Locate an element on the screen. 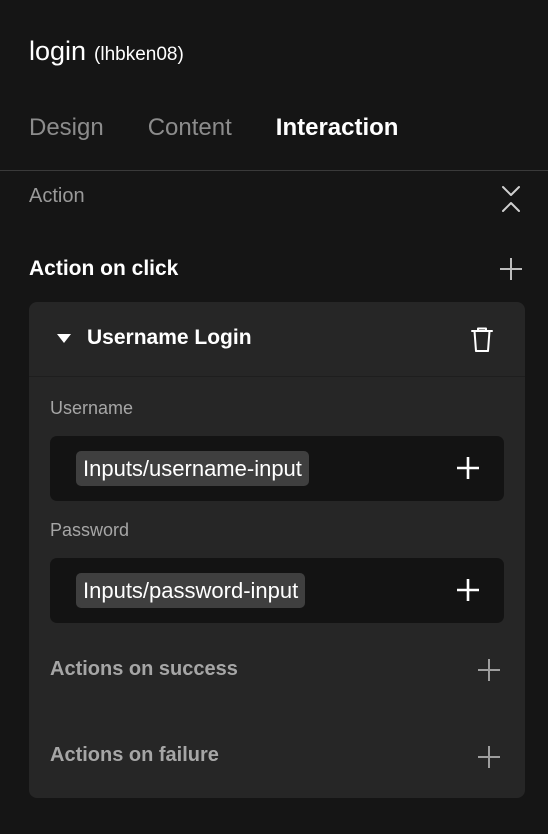  password-field: Inputs/password-input is located at coordinates (277, 590).